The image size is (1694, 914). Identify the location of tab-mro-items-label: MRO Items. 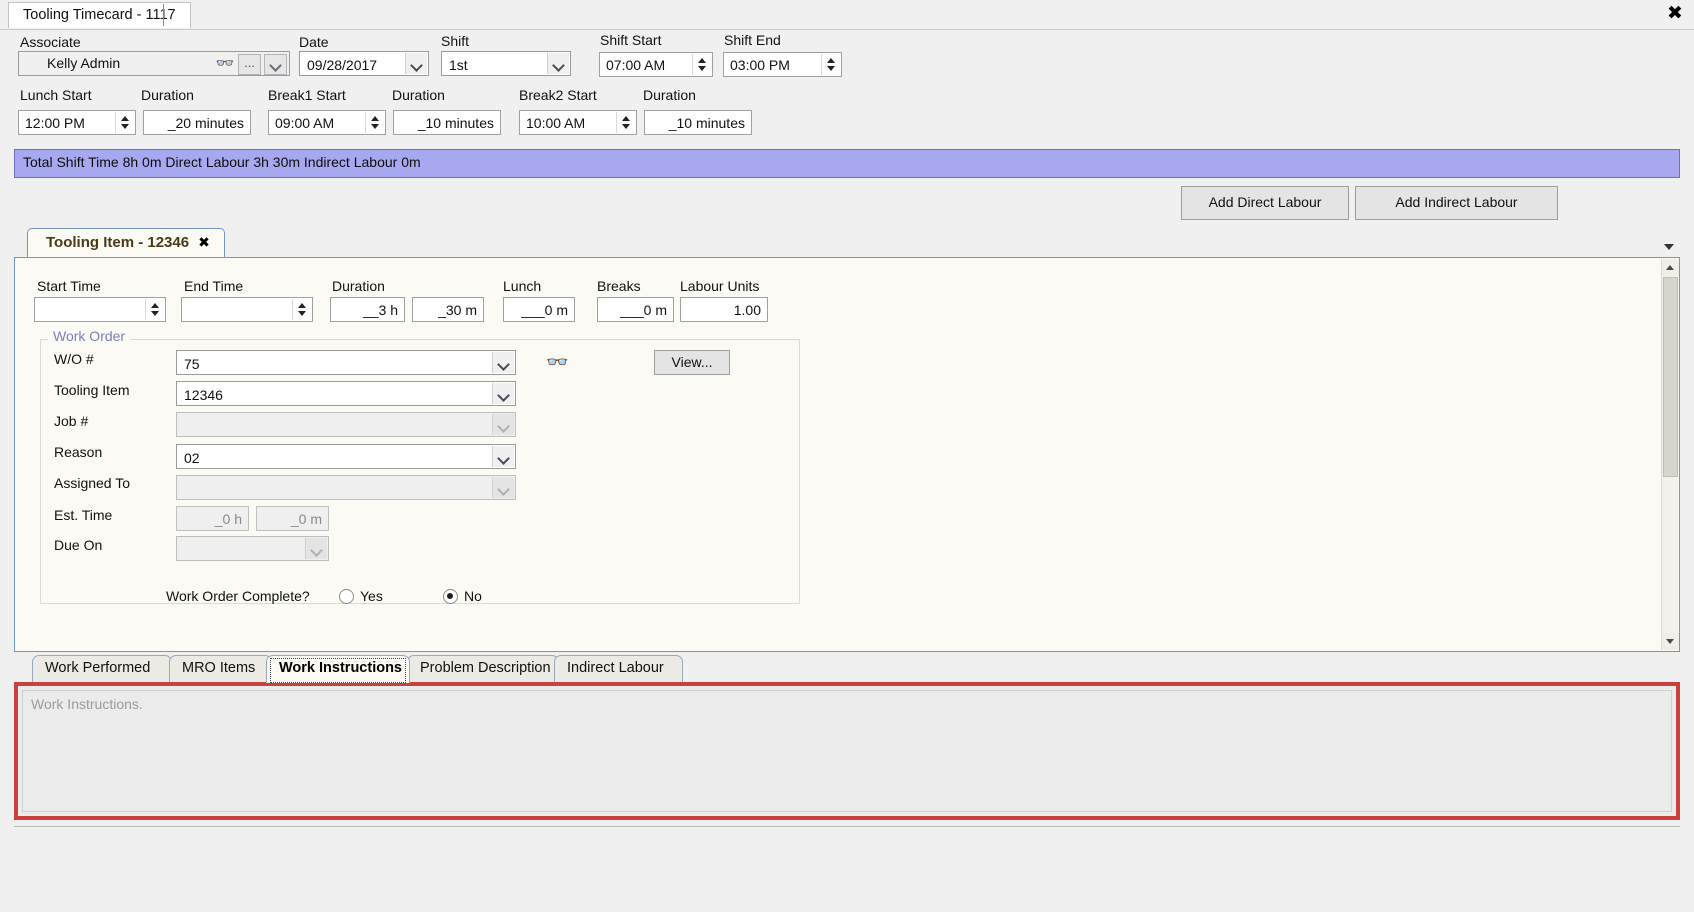
(219, 668).